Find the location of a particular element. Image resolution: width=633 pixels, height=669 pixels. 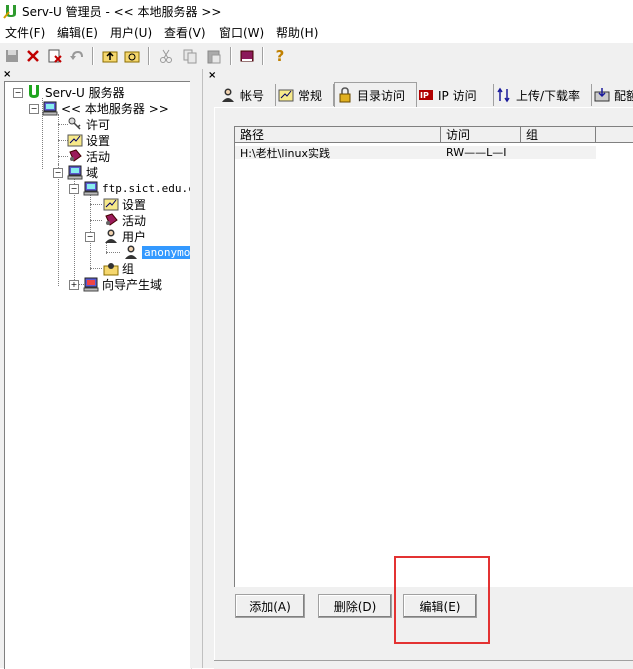

title-bar: Serv-U 管理员 - << 本地服务器 >> is located at coordinates (316, 11).